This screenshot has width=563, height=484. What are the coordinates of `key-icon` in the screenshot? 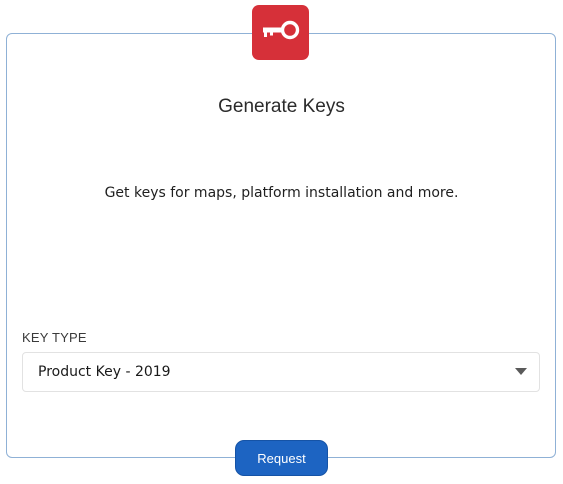 It's located at (281, 32).